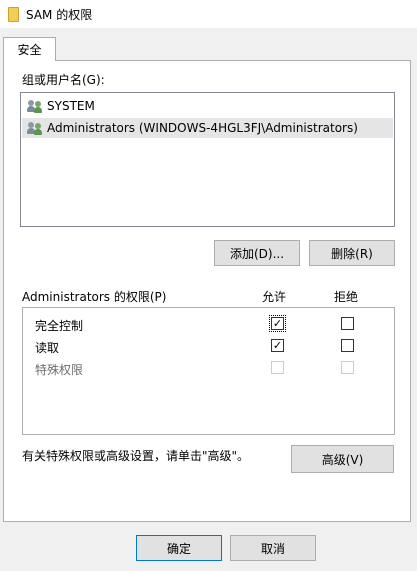  I want to click on group-list-label: 组或用户名(G):, so click(63, 80).